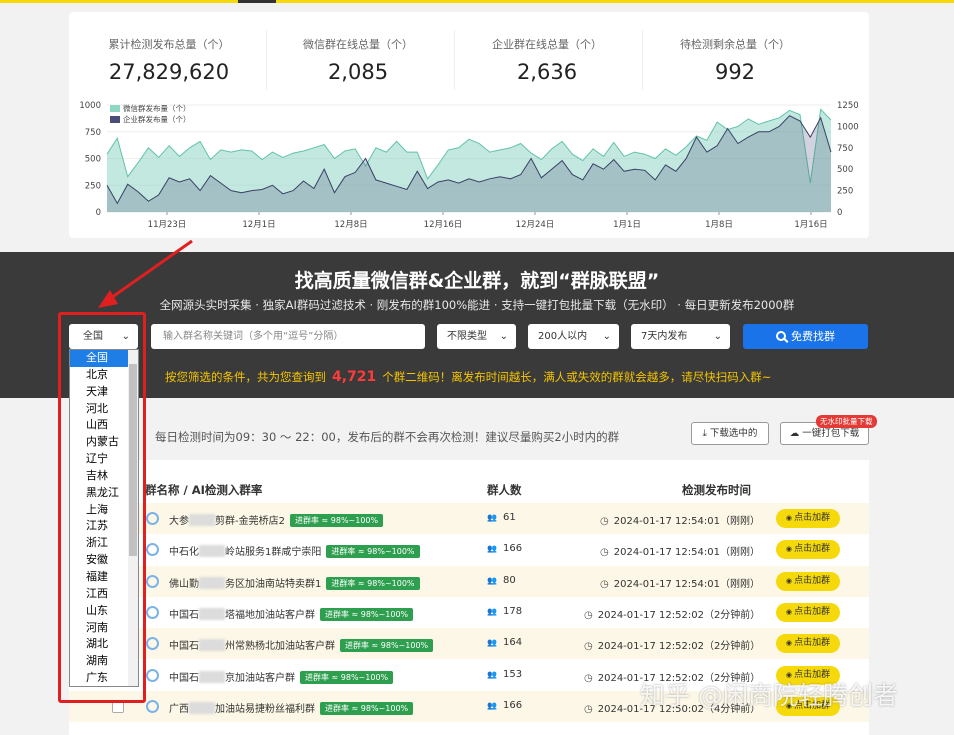 The width and height of the screenshot is (954, 735). What do you see at coordinates (839, 213) in the screenshot?
I see `y-right-tick-label: 0` at bounding box center [839, 213].